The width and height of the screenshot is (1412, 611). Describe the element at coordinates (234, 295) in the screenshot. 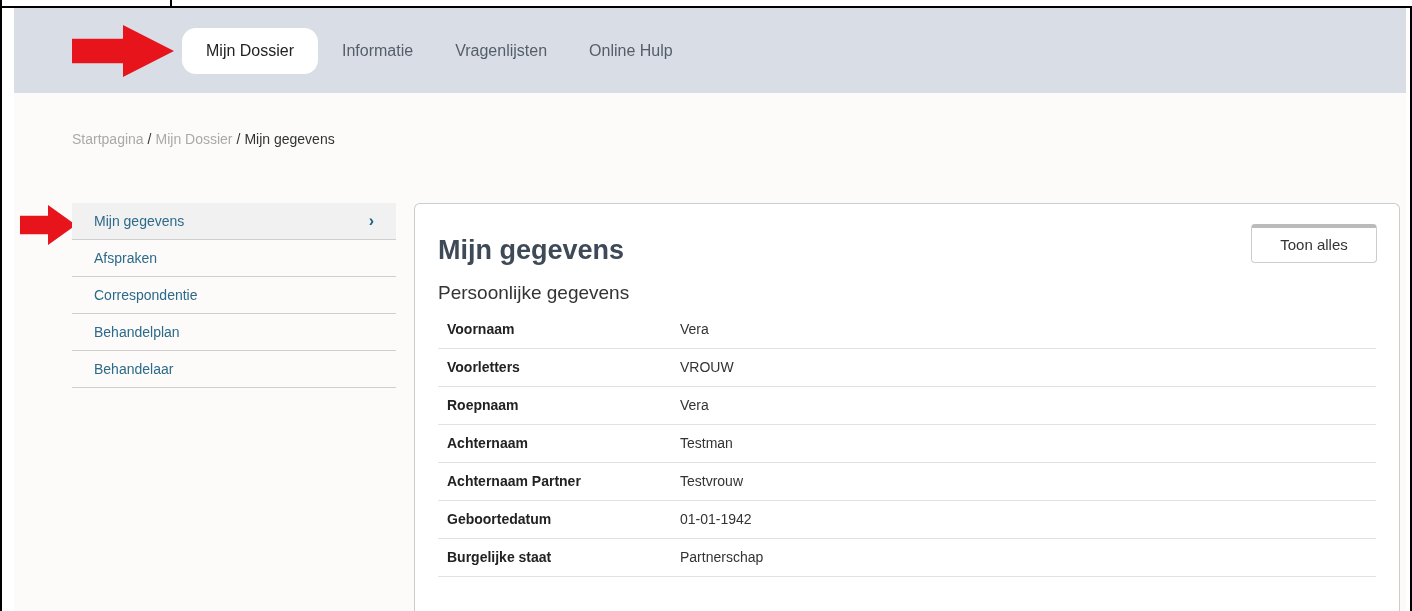

I see `sidebar-item: Correspondentie` at that location.